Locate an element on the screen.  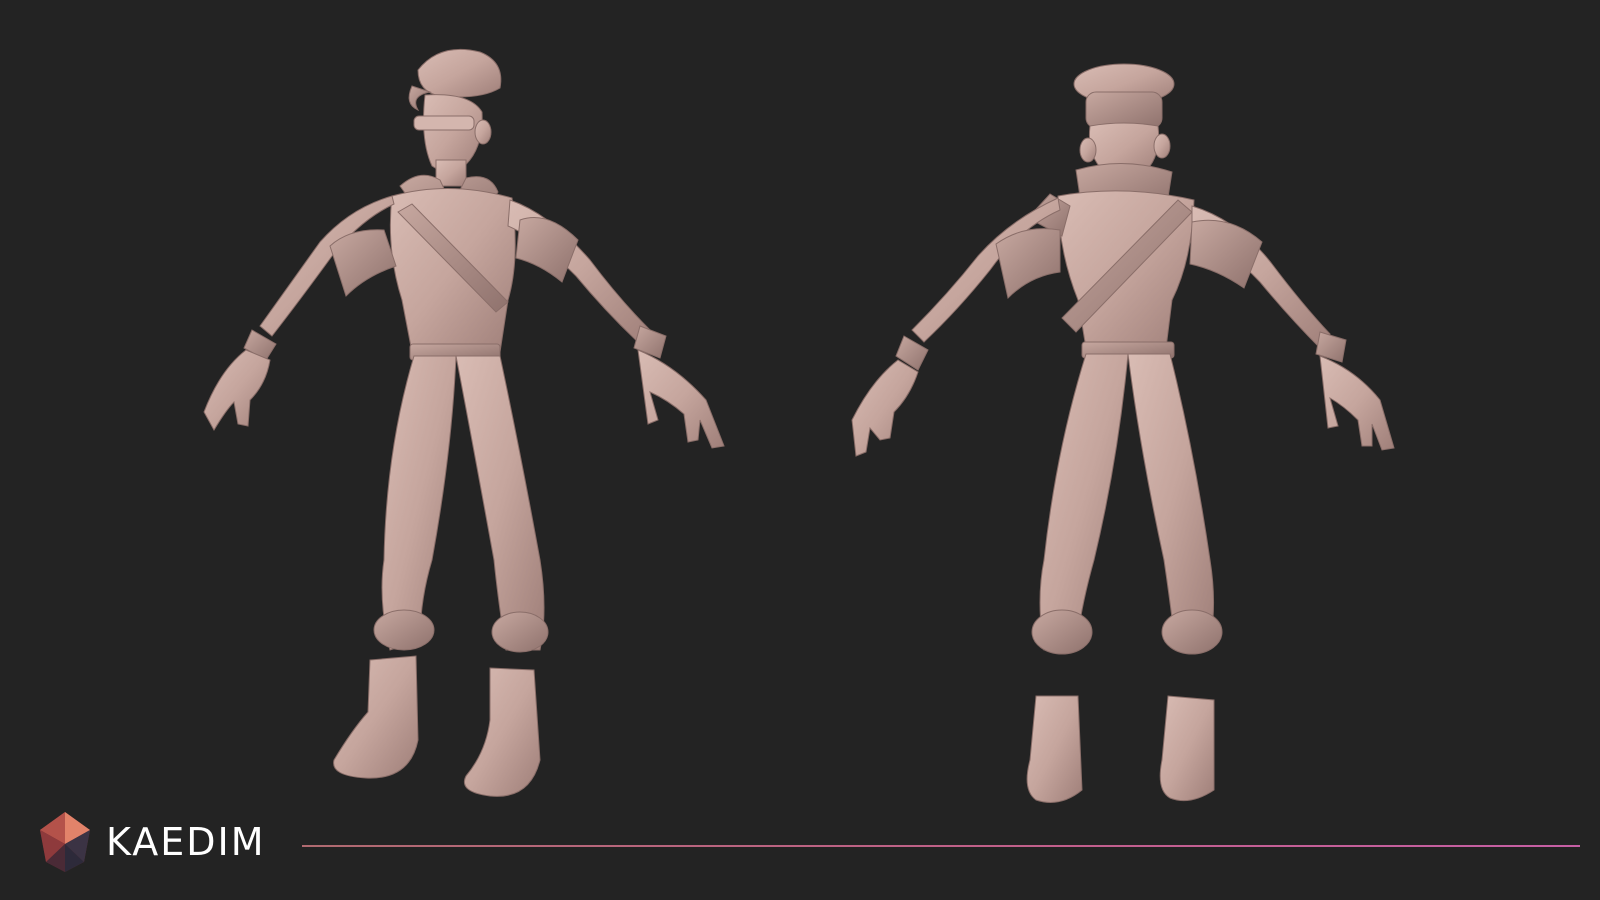
ear-back-left is located at coordinates (1088, 150).